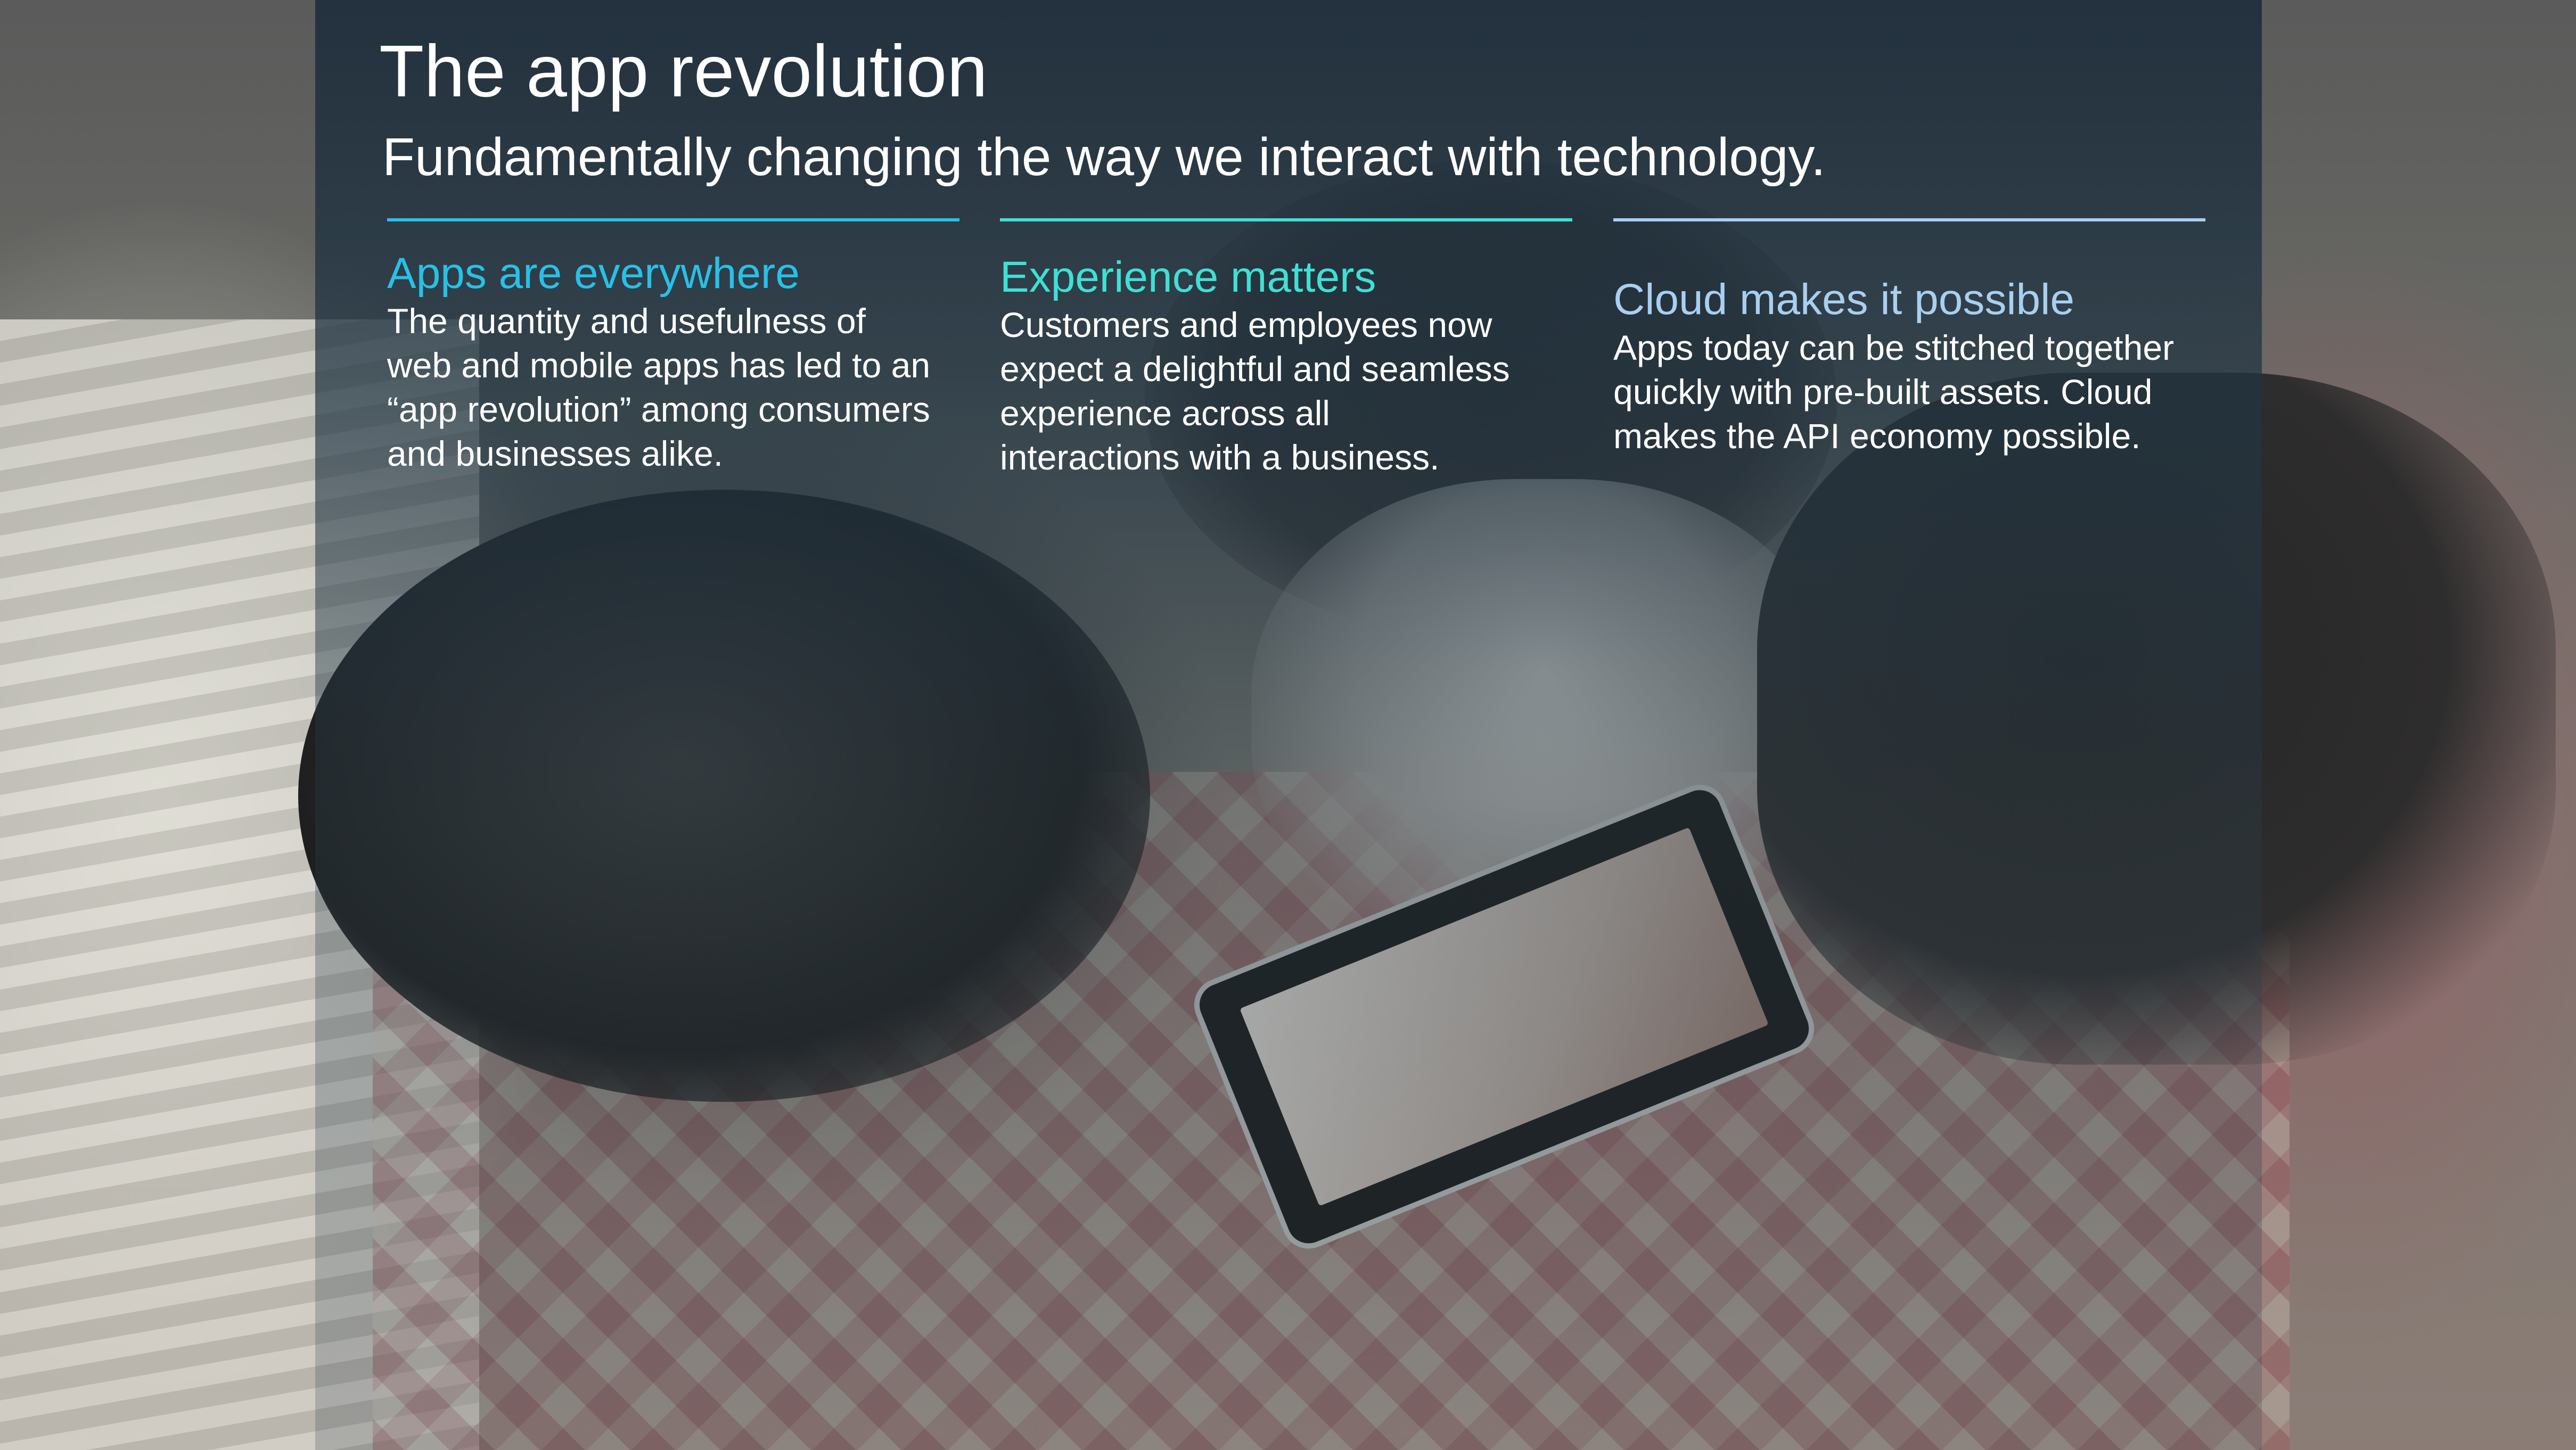  I want to click on column-2-line: Customers and employees now, so click(1246, 324).